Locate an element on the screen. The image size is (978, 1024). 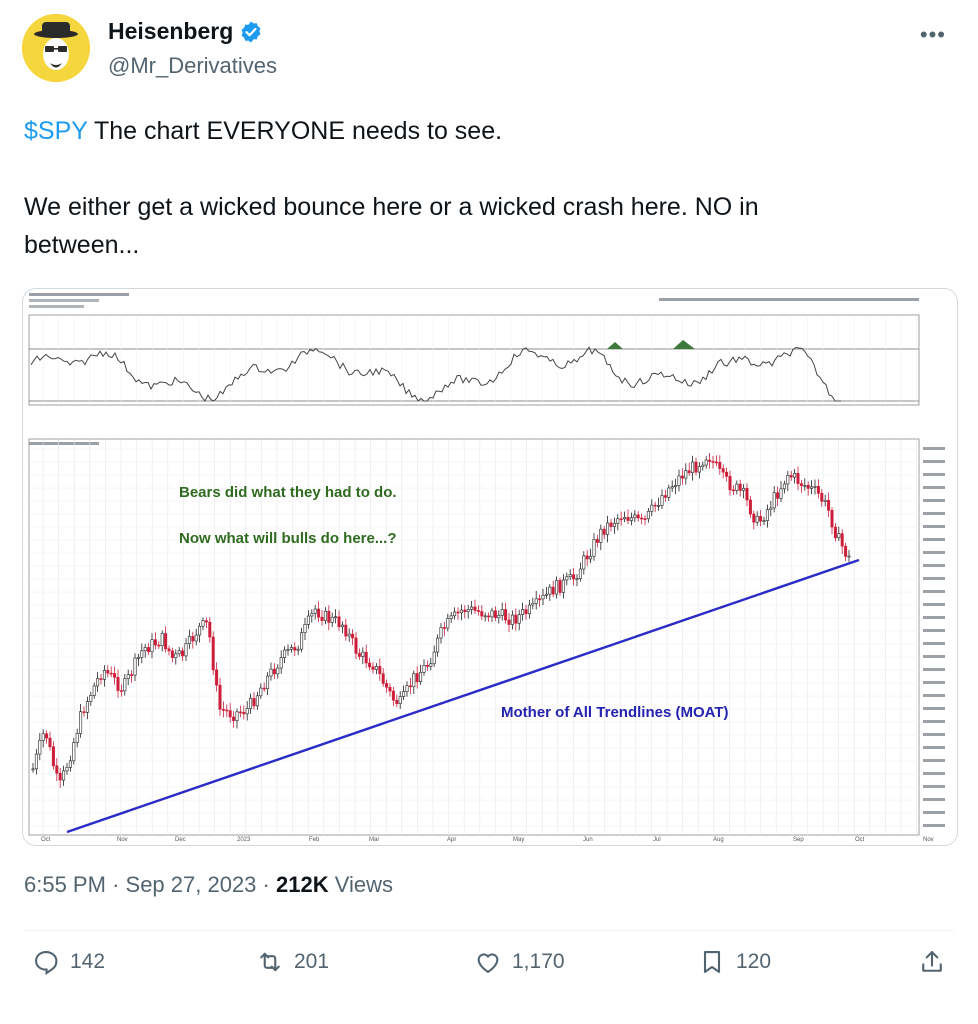
more-horizontal-icon: ••• is located at coordinates (933, 35).